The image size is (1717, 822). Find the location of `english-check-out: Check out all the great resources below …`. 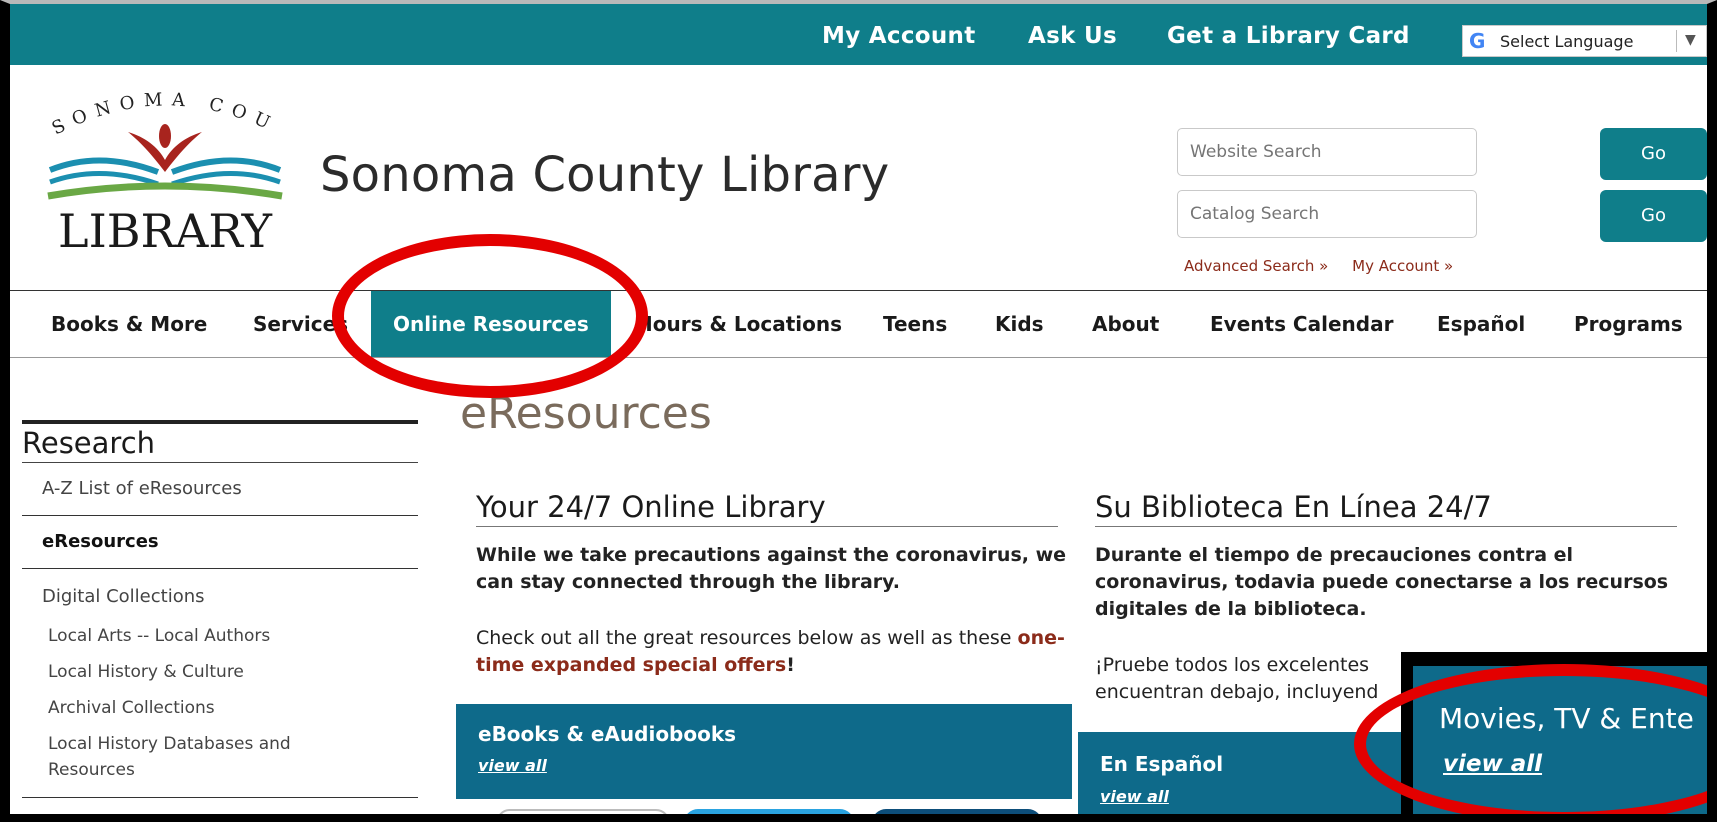

english-check-out: Check out all the great resources below … is located at coordinates (776, 652).